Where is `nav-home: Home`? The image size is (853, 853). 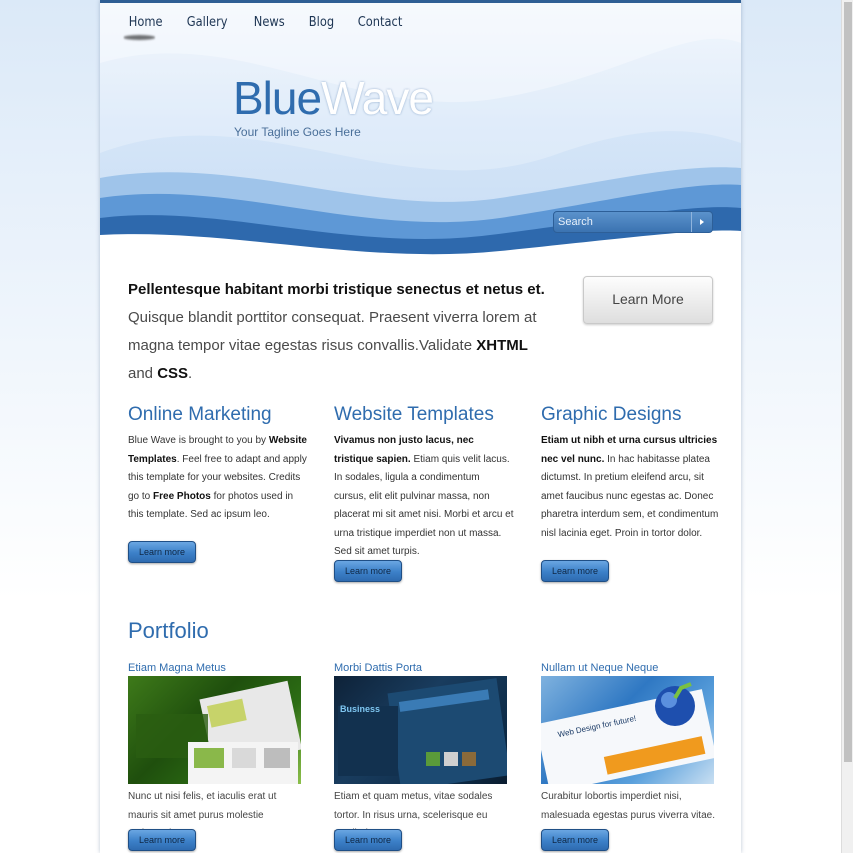 nav-home: Home is located at coordinates (145, 23).